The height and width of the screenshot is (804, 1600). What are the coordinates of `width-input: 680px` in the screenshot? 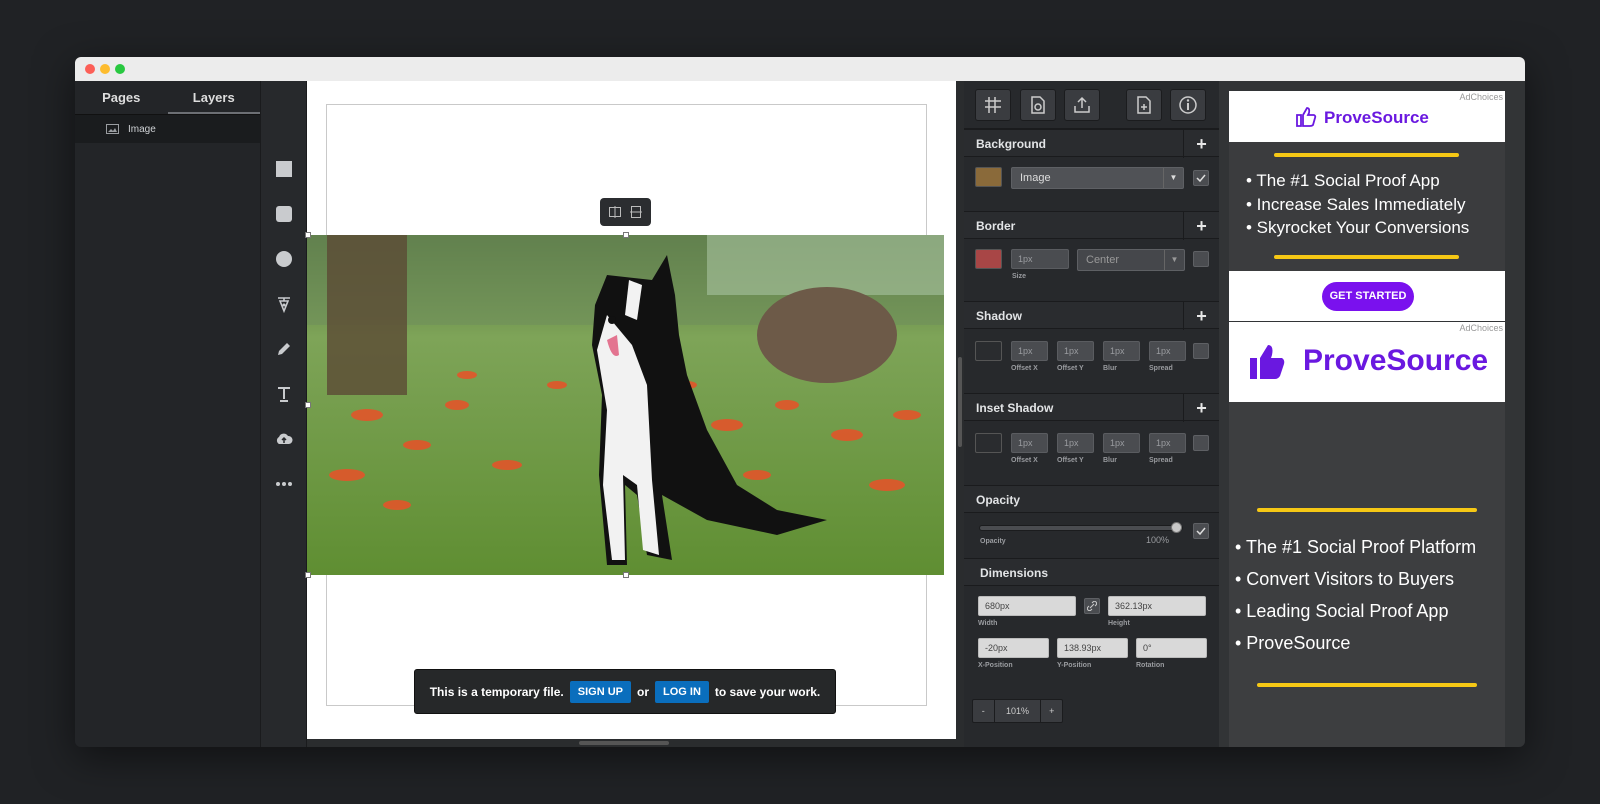 It's located at (1027, 606).